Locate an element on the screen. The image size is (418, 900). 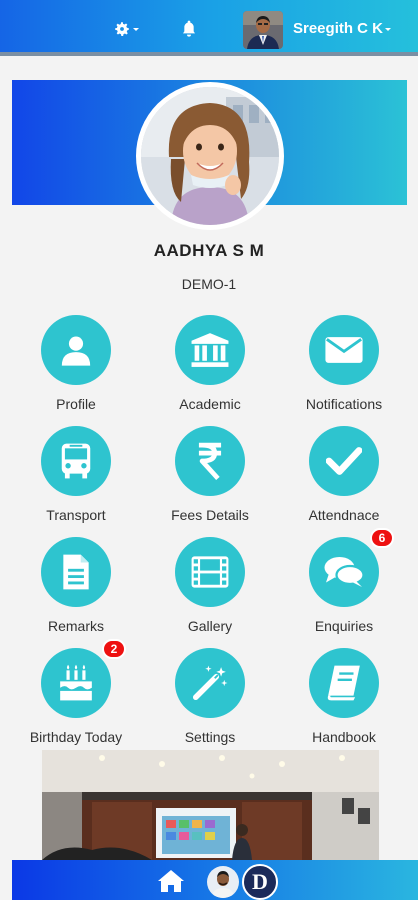
menu-tile-settings: Settings is located at coordinates (210, 696).